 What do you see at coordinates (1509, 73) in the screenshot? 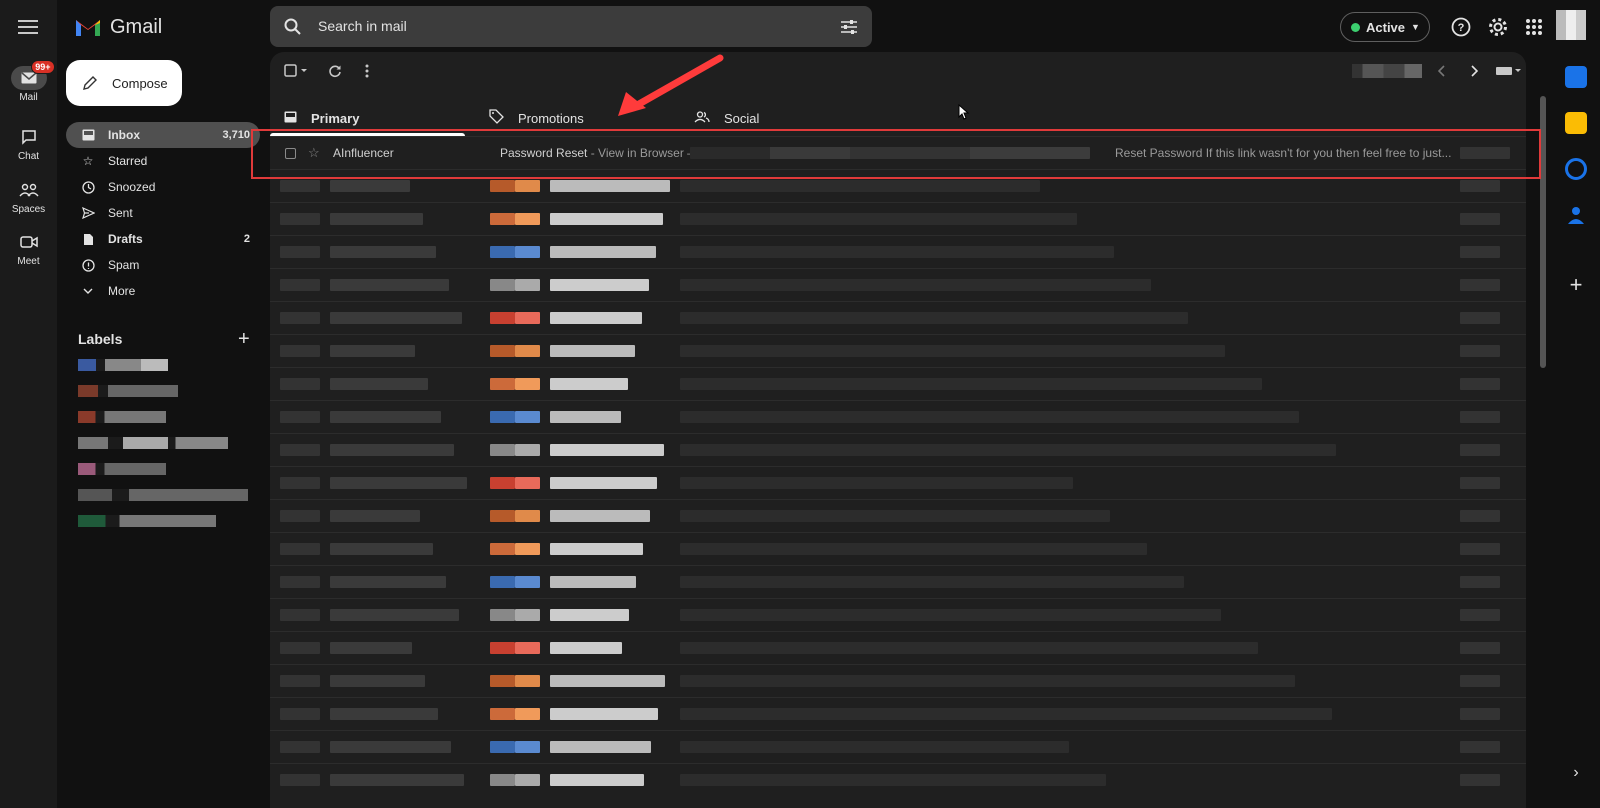
I see `input-tools-icon` at bounding box center [1509, 73].